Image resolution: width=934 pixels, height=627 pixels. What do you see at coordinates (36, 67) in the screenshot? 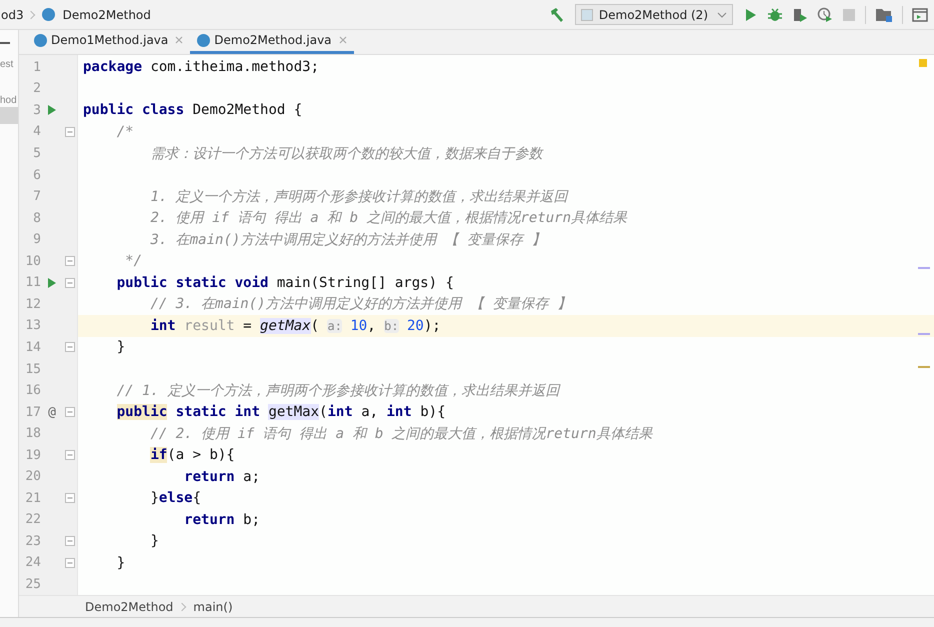
I see `line-number: 1` at bounding box center [36, 67].